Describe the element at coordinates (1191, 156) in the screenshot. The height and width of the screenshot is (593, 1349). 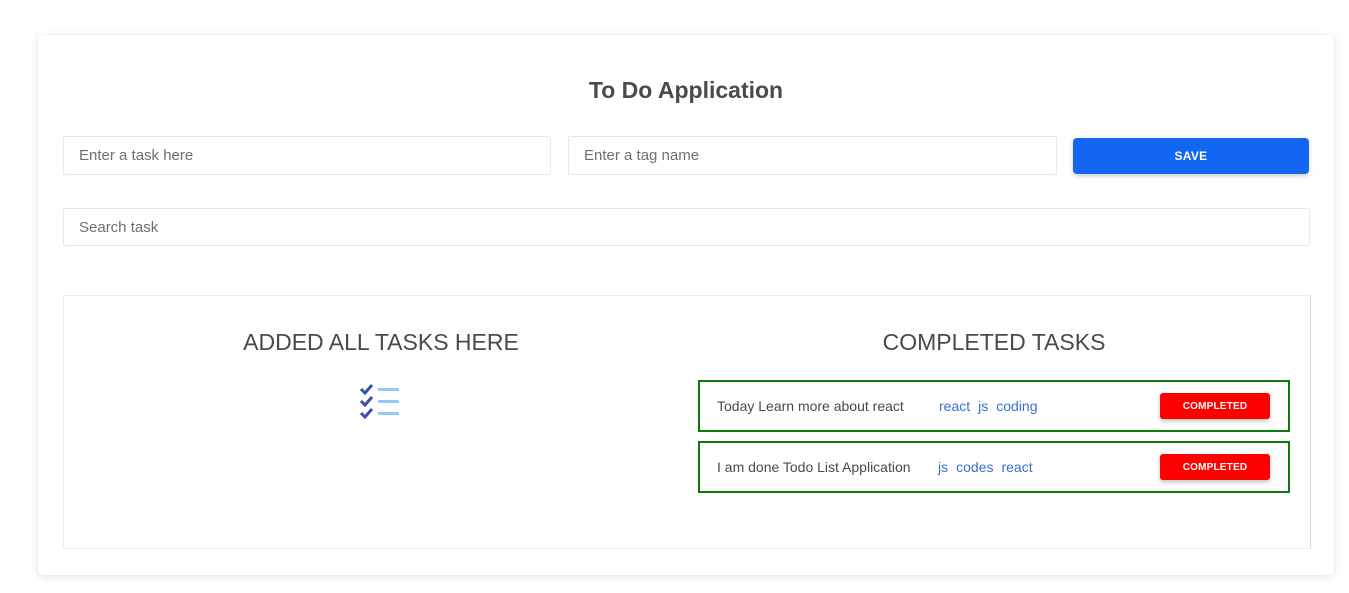
I see `save-button: SAVE` at that location.